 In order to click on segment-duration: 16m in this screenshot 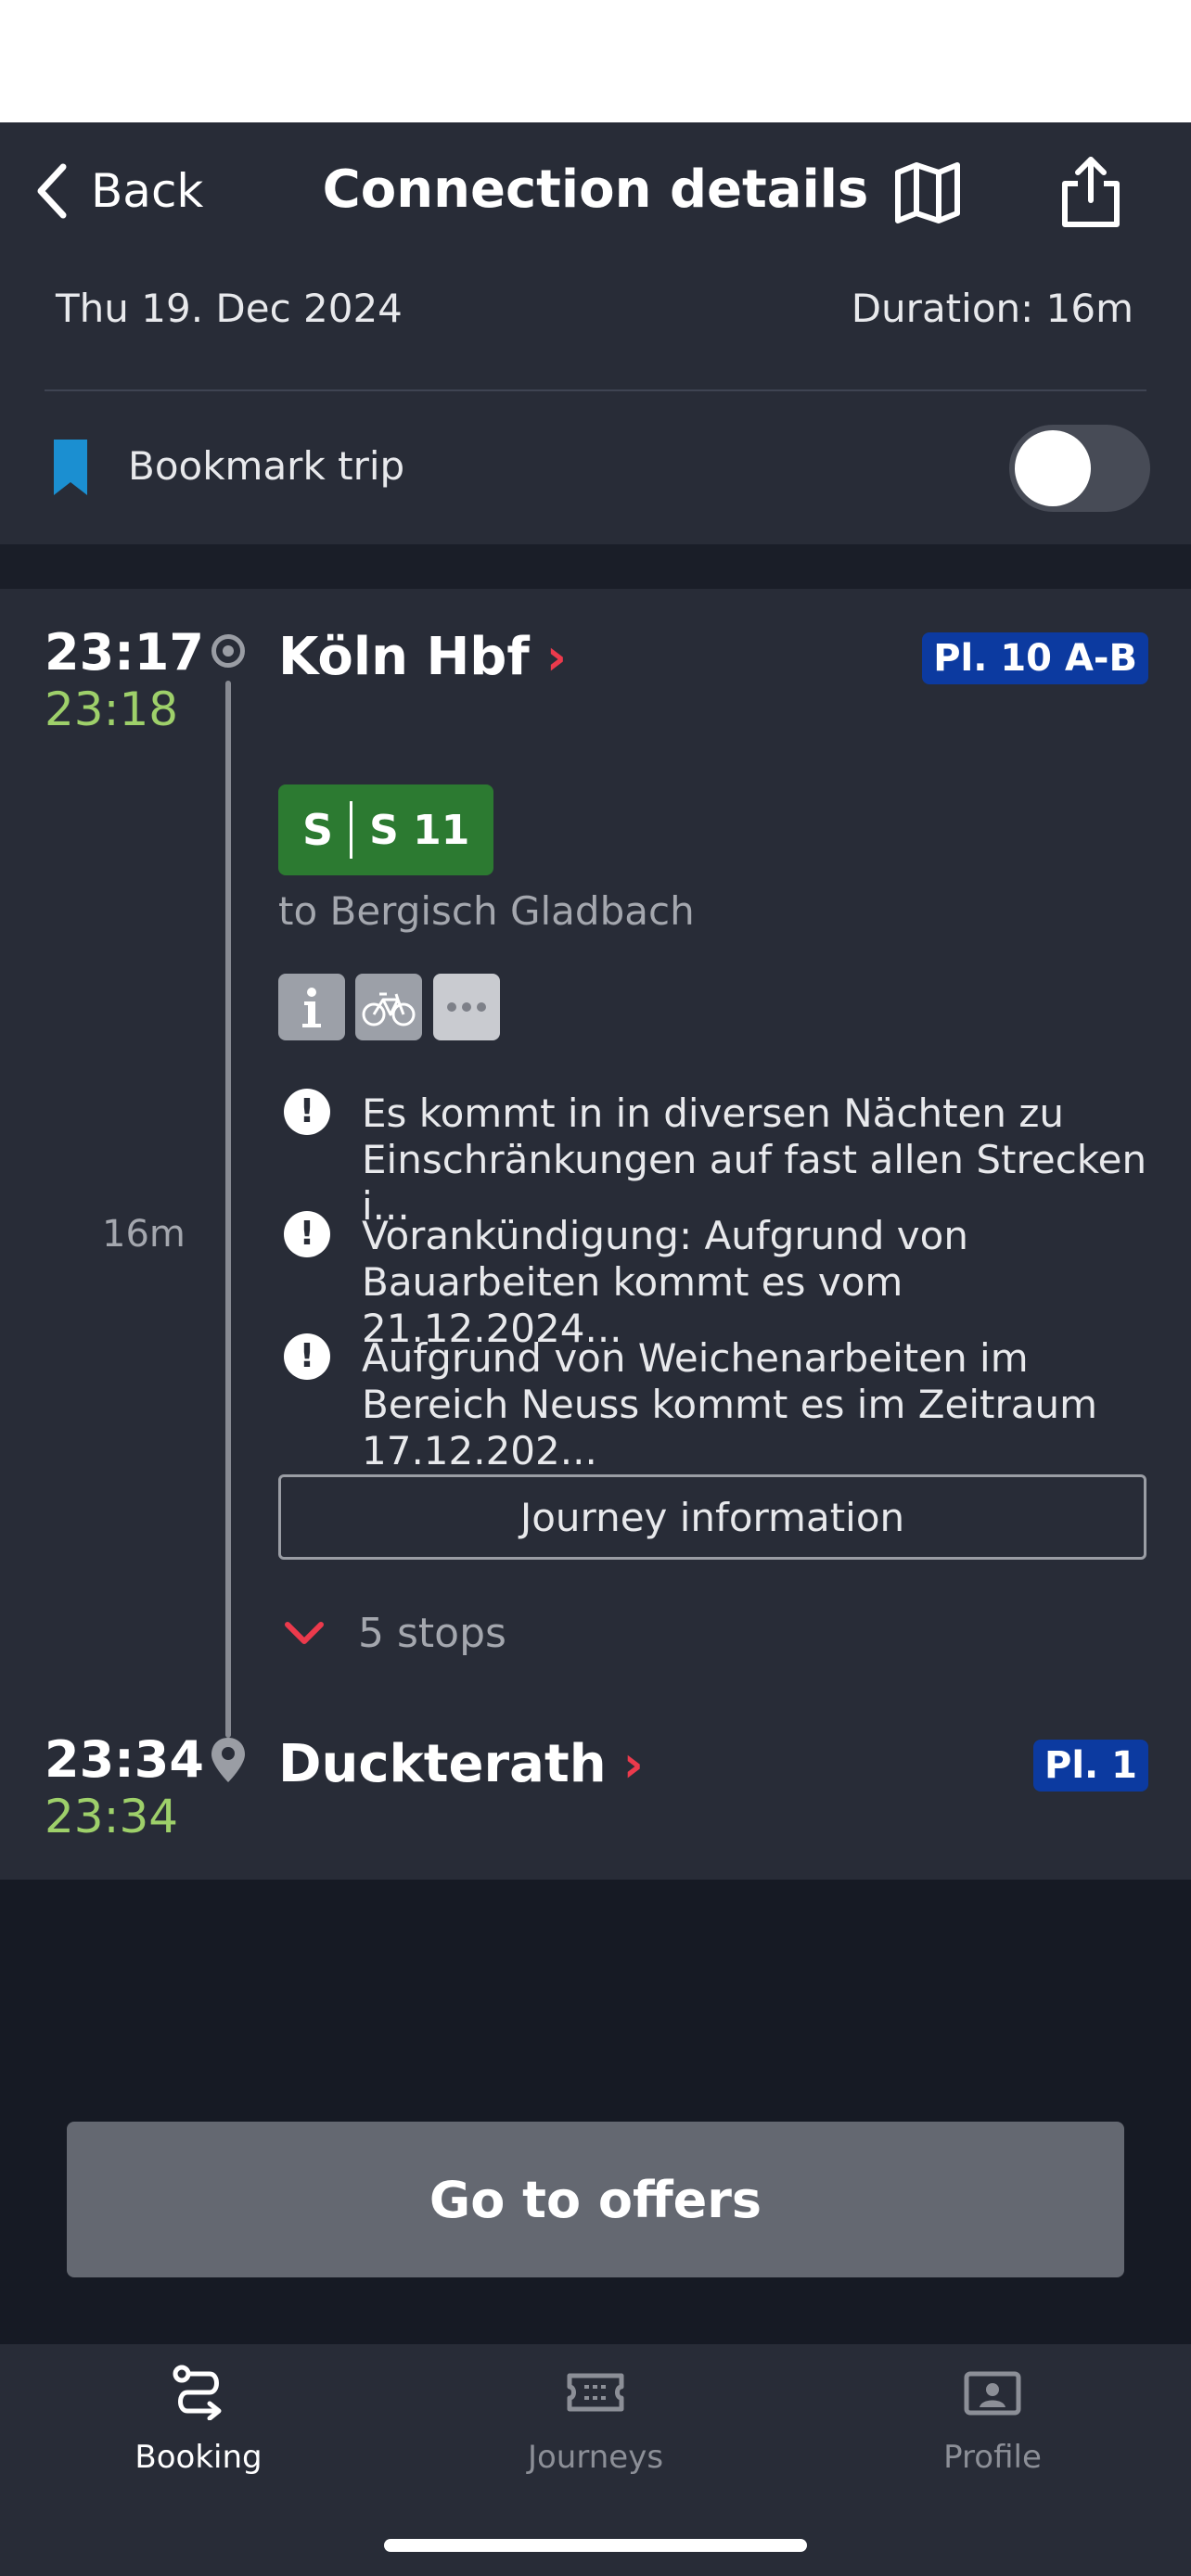, I will do `click(144, 1234)`.